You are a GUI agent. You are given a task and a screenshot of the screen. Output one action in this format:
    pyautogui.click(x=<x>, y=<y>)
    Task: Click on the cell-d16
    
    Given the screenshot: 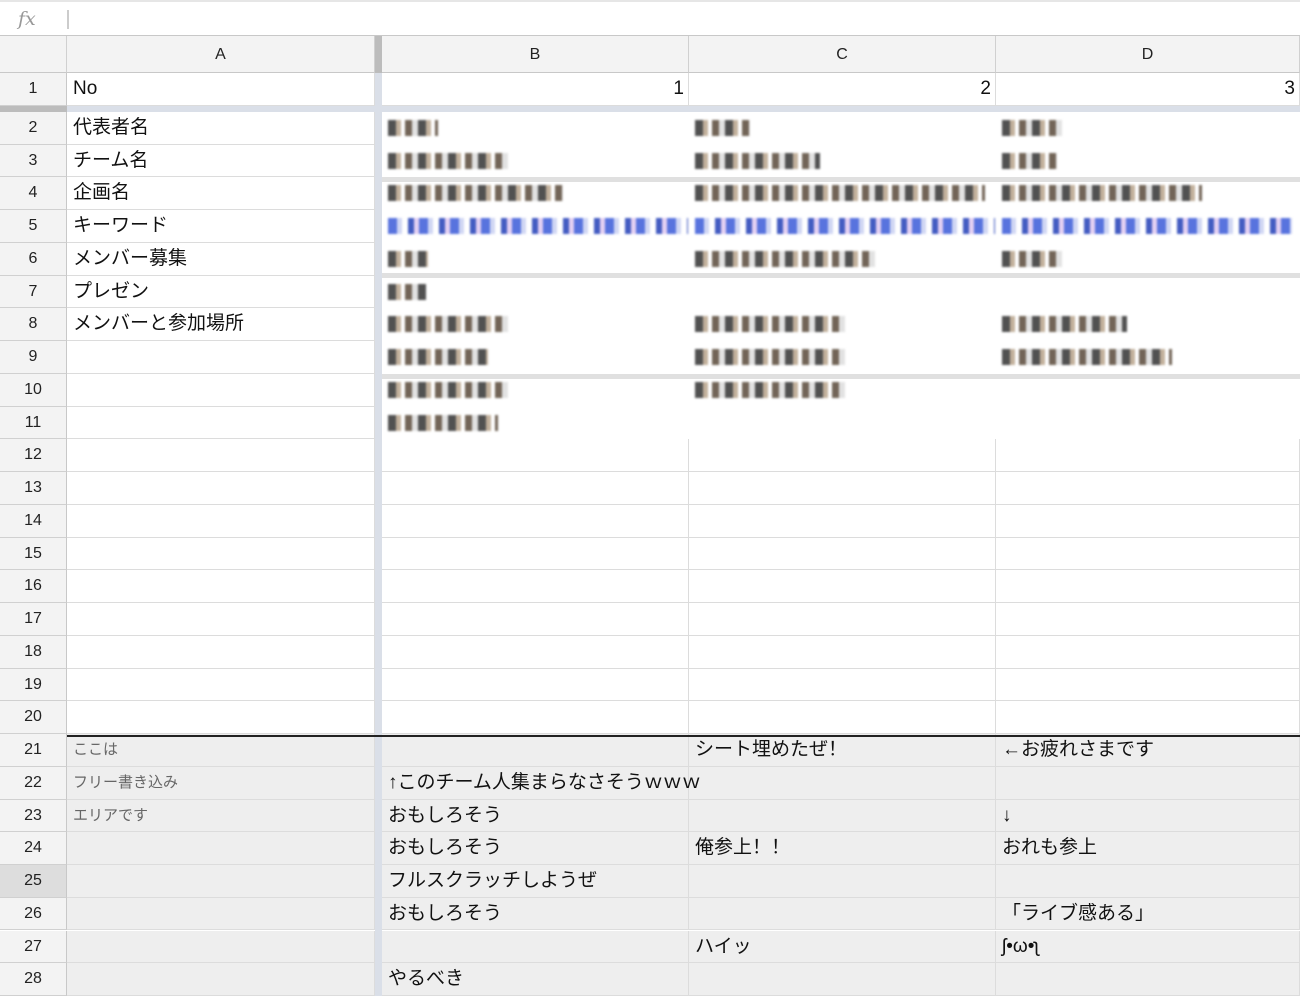 What is the action you would take?
    pyautogui.click(x=1148, y=587)
    